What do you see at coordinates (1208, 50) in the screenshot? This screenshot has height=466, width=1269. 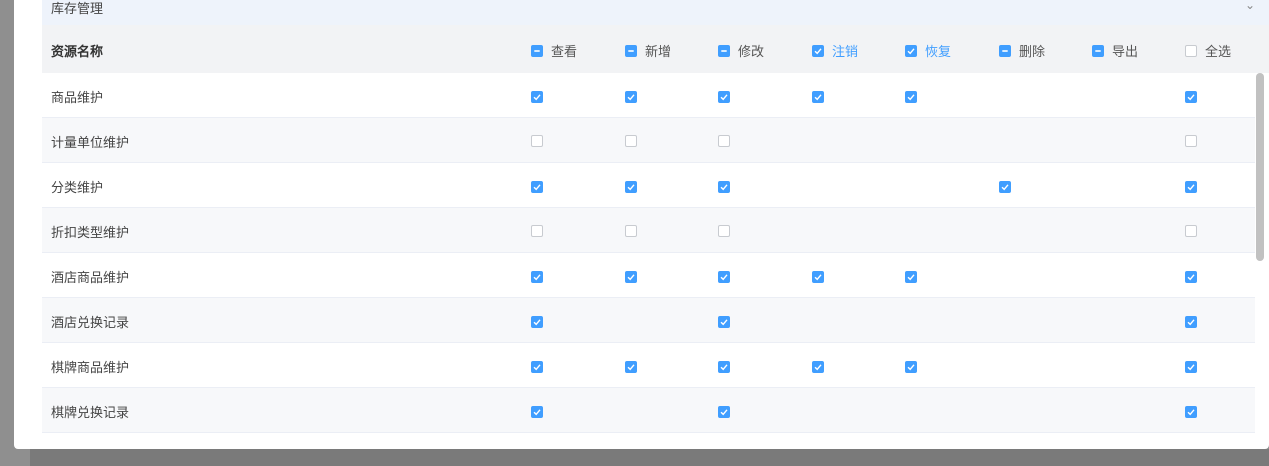 I see `column-header-7: 全选` at bounding box center [1208, 50].